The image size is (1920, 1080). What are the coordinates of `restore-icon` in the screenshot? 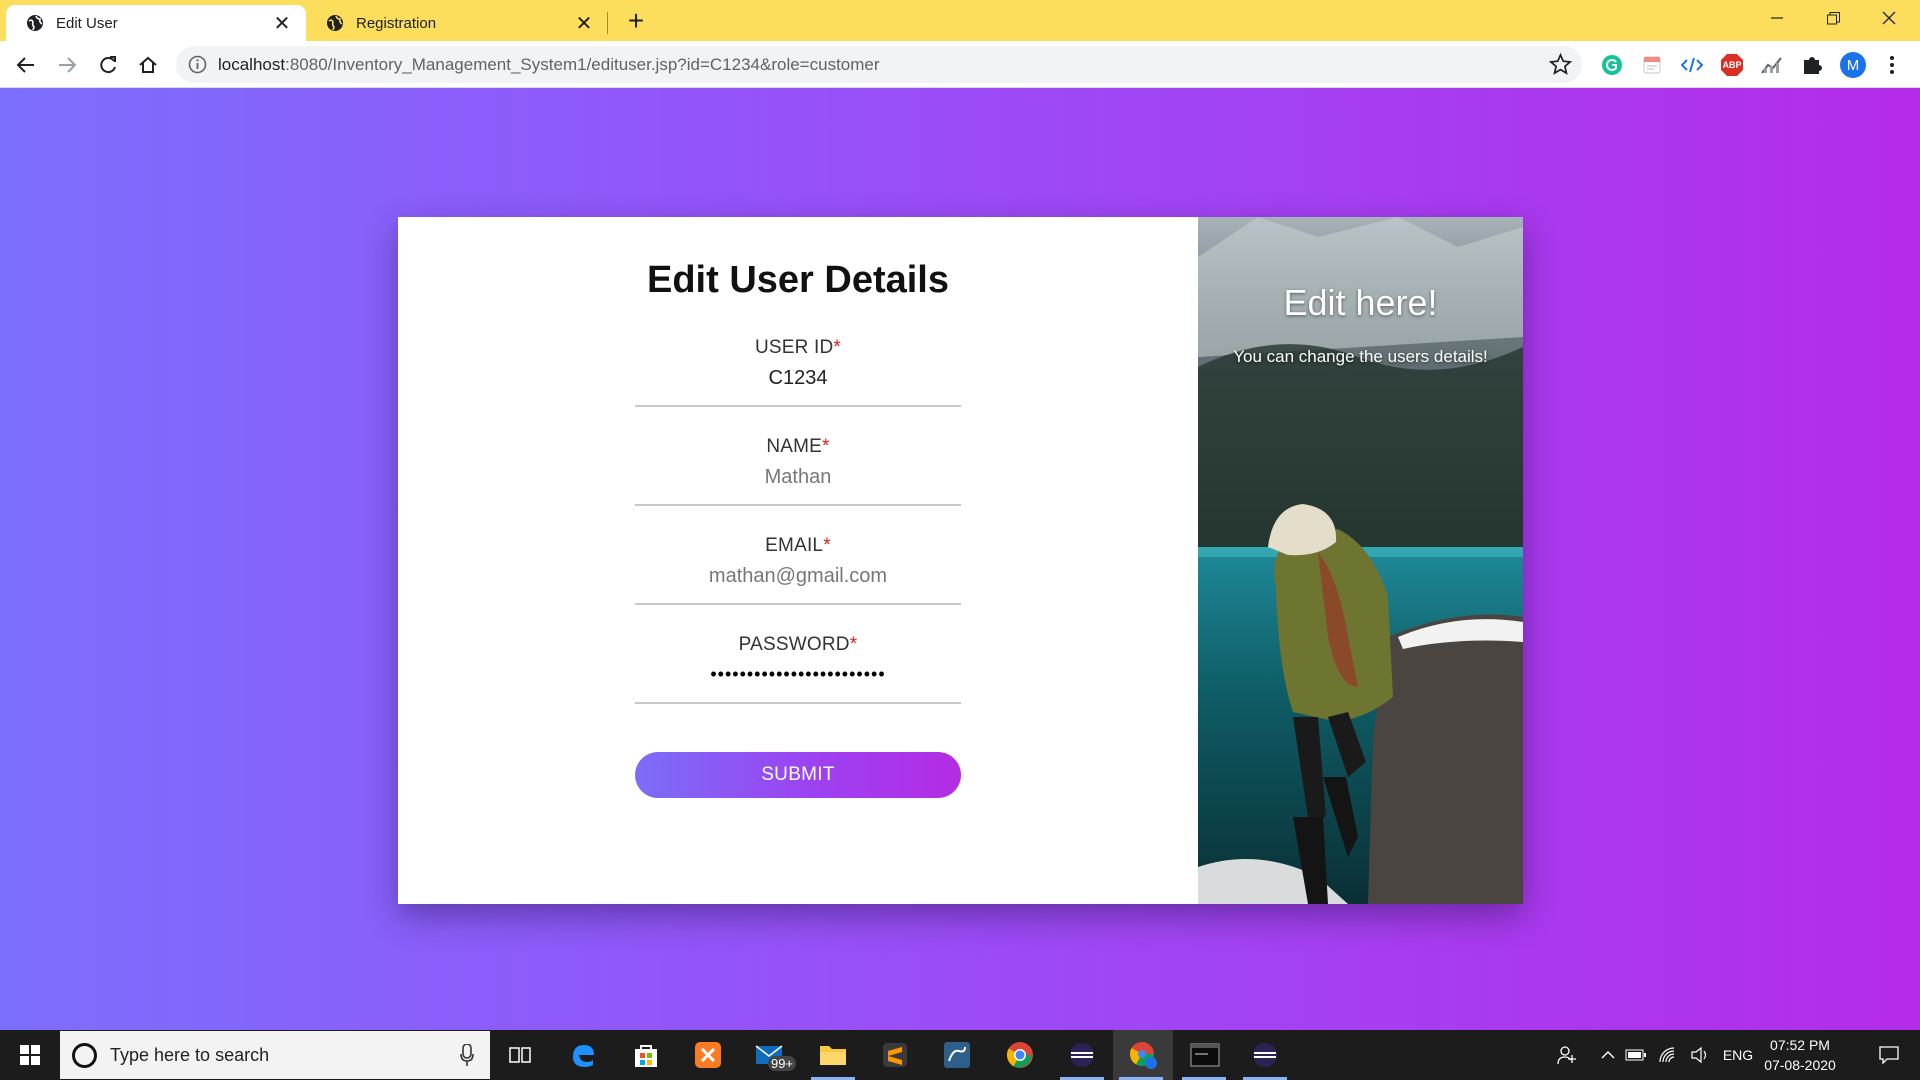 It's located at (1833, 17).